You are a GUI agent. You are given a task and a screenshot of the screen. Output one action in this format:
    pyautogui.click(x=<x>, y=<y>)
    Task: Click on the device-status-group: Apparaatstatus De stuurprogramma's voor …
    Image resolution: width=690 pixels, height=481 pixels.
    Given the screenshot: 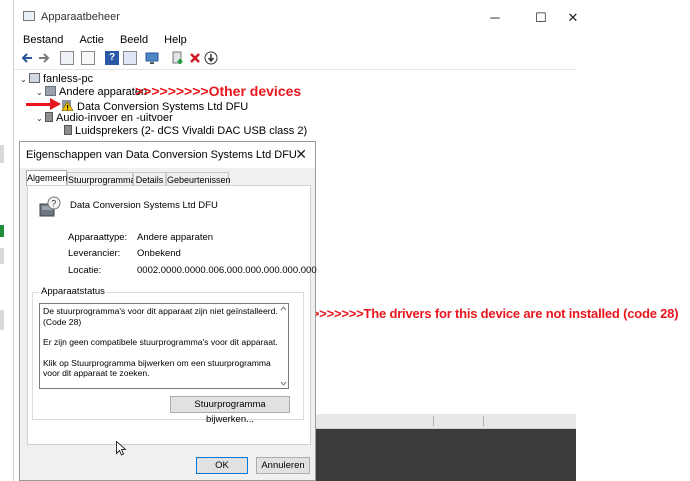 What is the action you would take?
    pyautogui.click(x=168, y=355)
    